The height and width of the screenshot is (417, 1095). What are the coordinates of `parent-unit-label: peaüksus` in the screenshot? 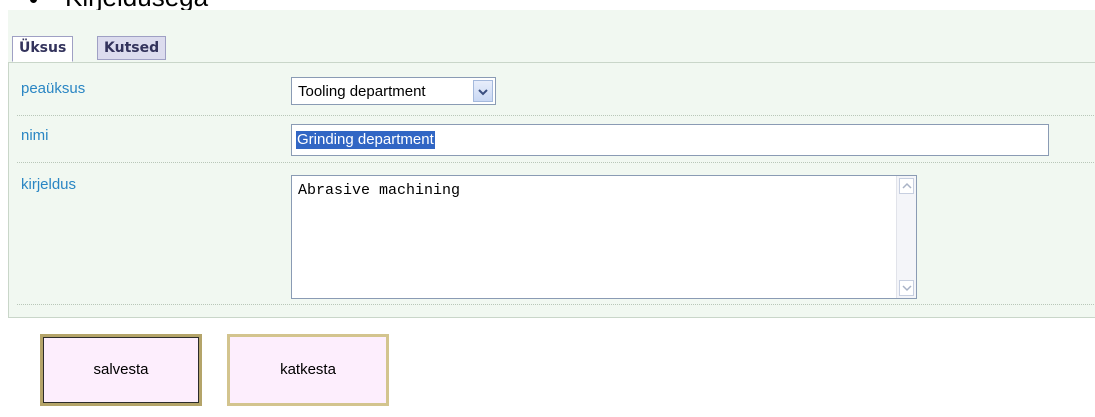 It's located at (53, 88).